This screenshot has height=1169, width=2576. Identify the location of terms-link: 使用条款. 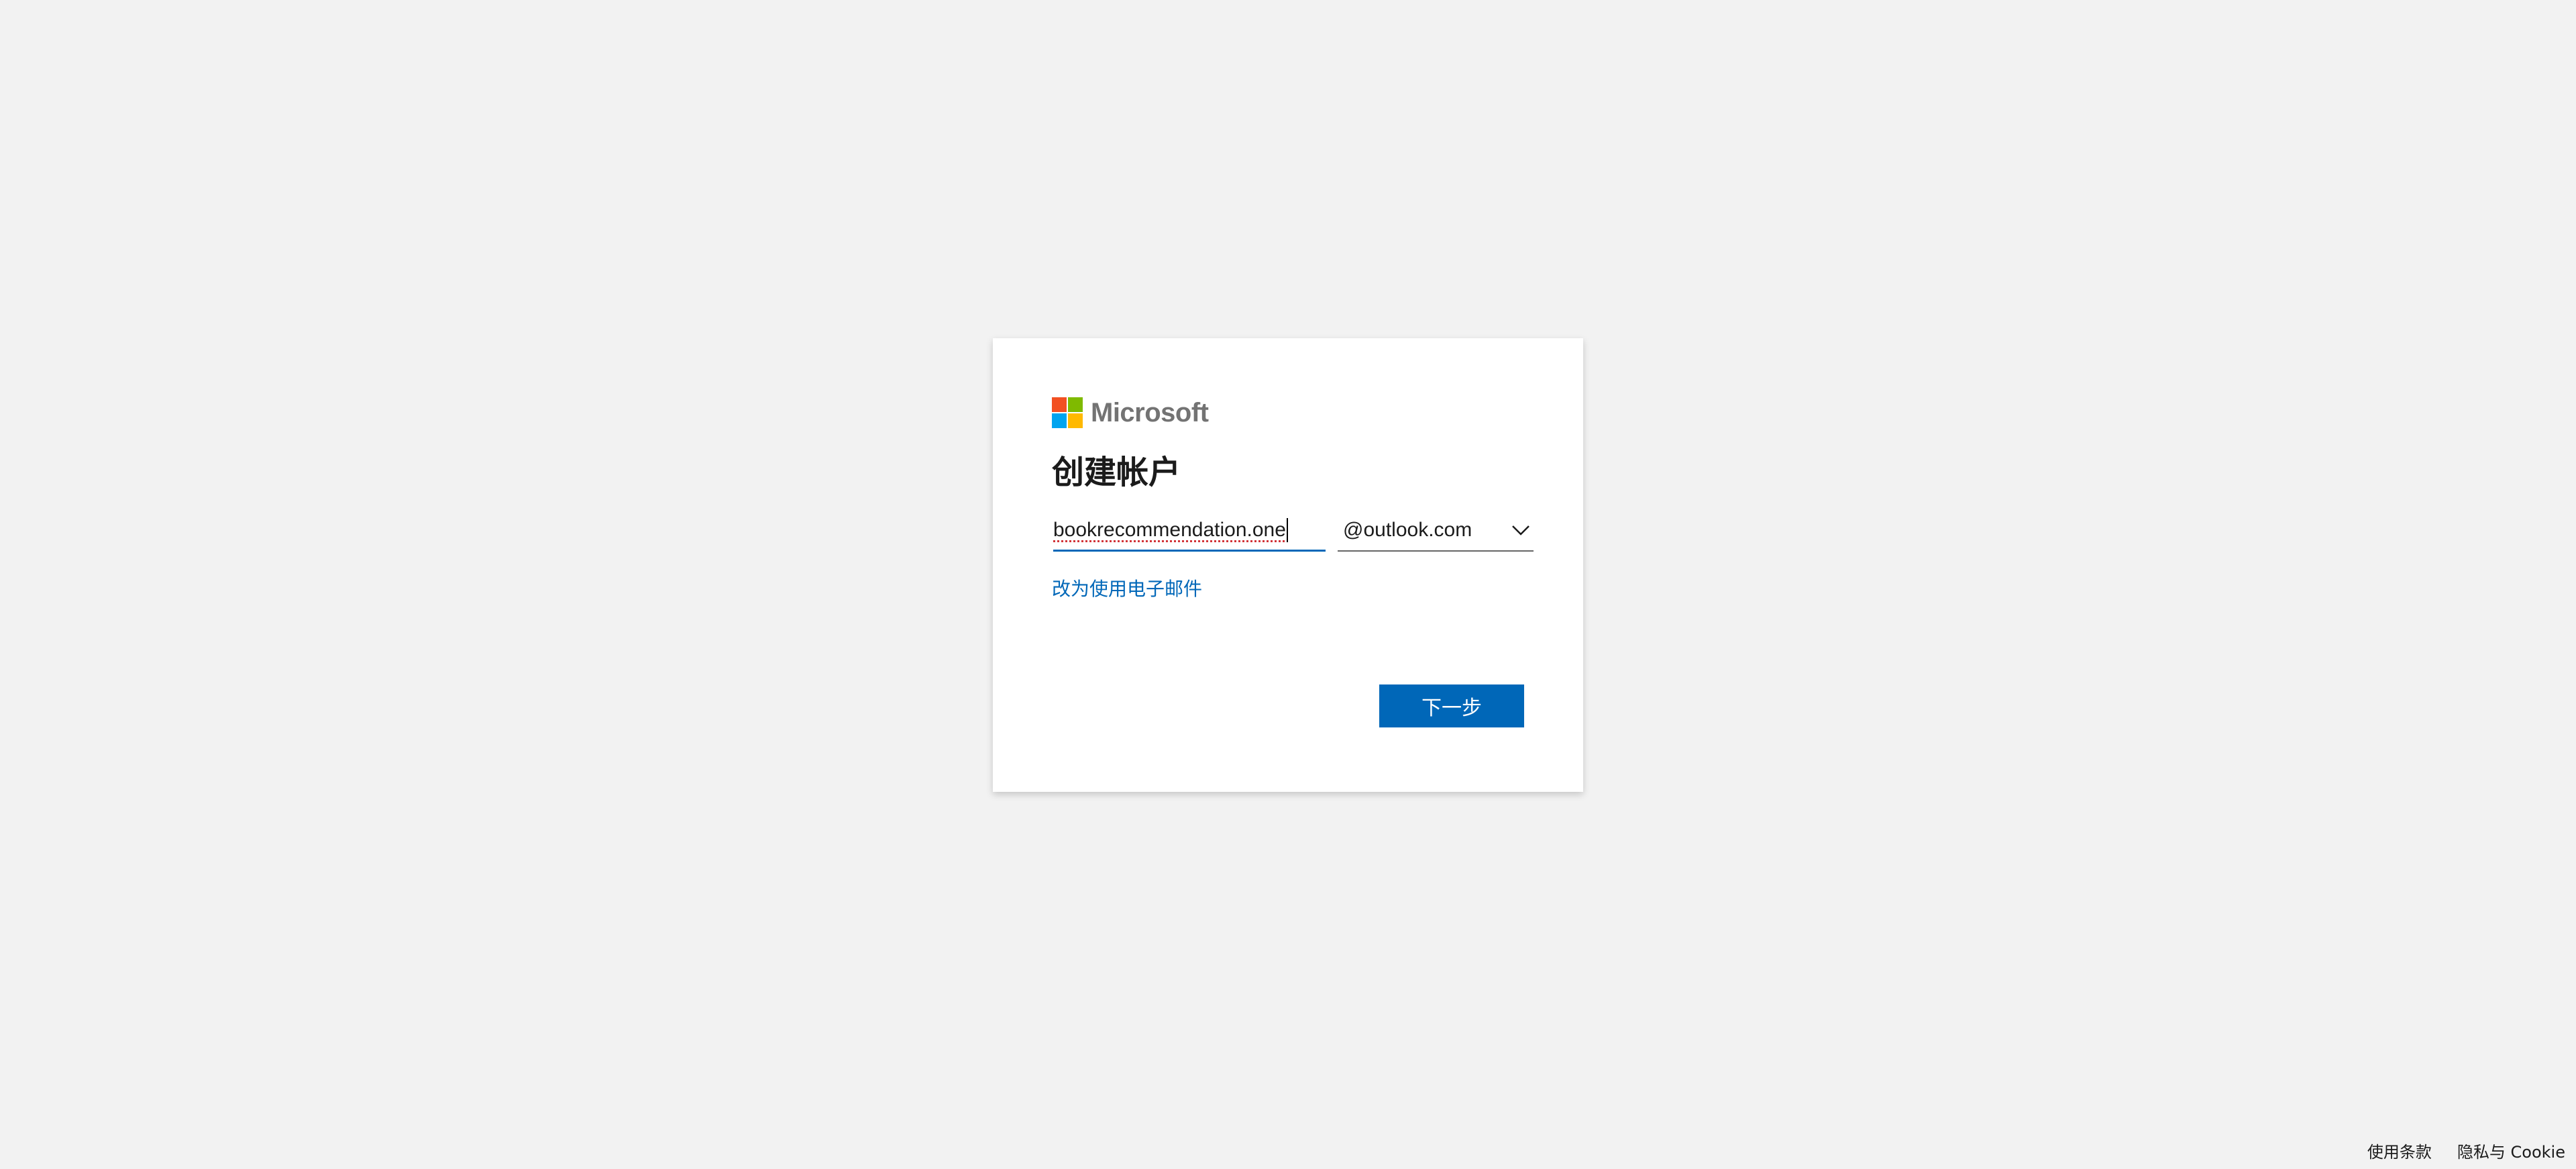
(2399, 1150).